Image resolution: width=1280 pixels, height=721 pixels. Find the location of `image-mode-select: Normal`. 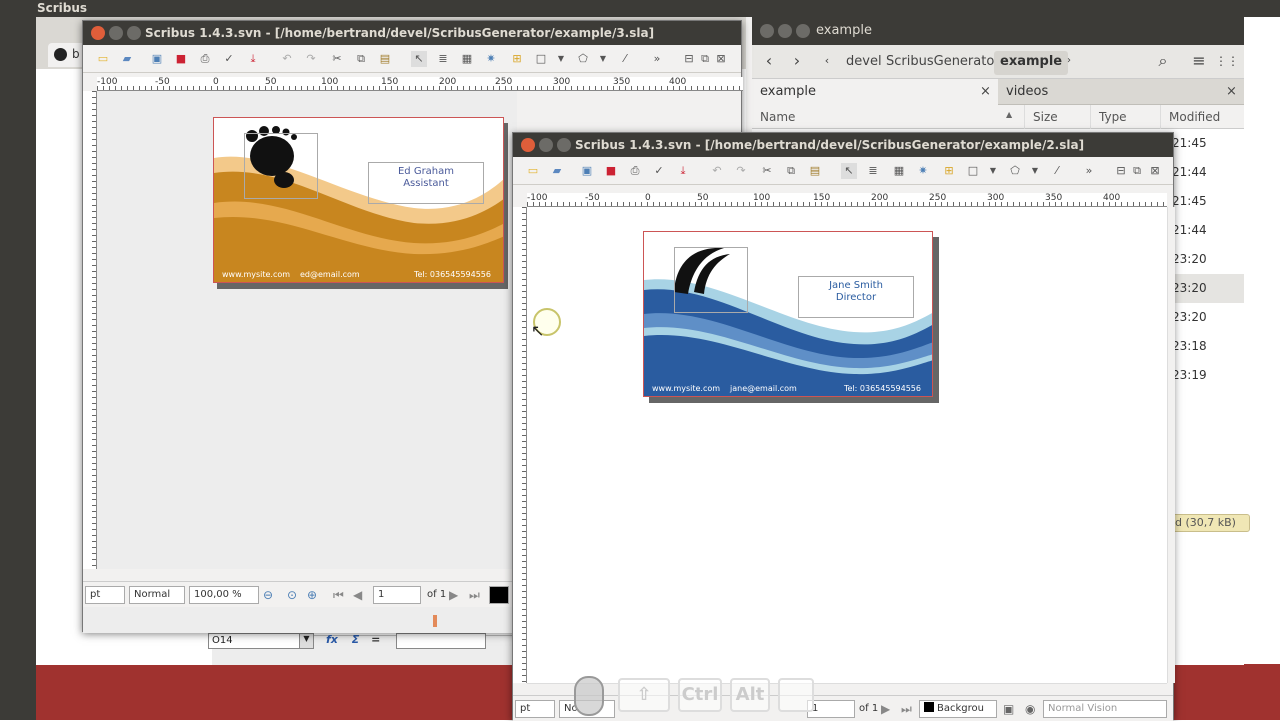

image-mode-select: Normal is located at coordinates (157, 595).